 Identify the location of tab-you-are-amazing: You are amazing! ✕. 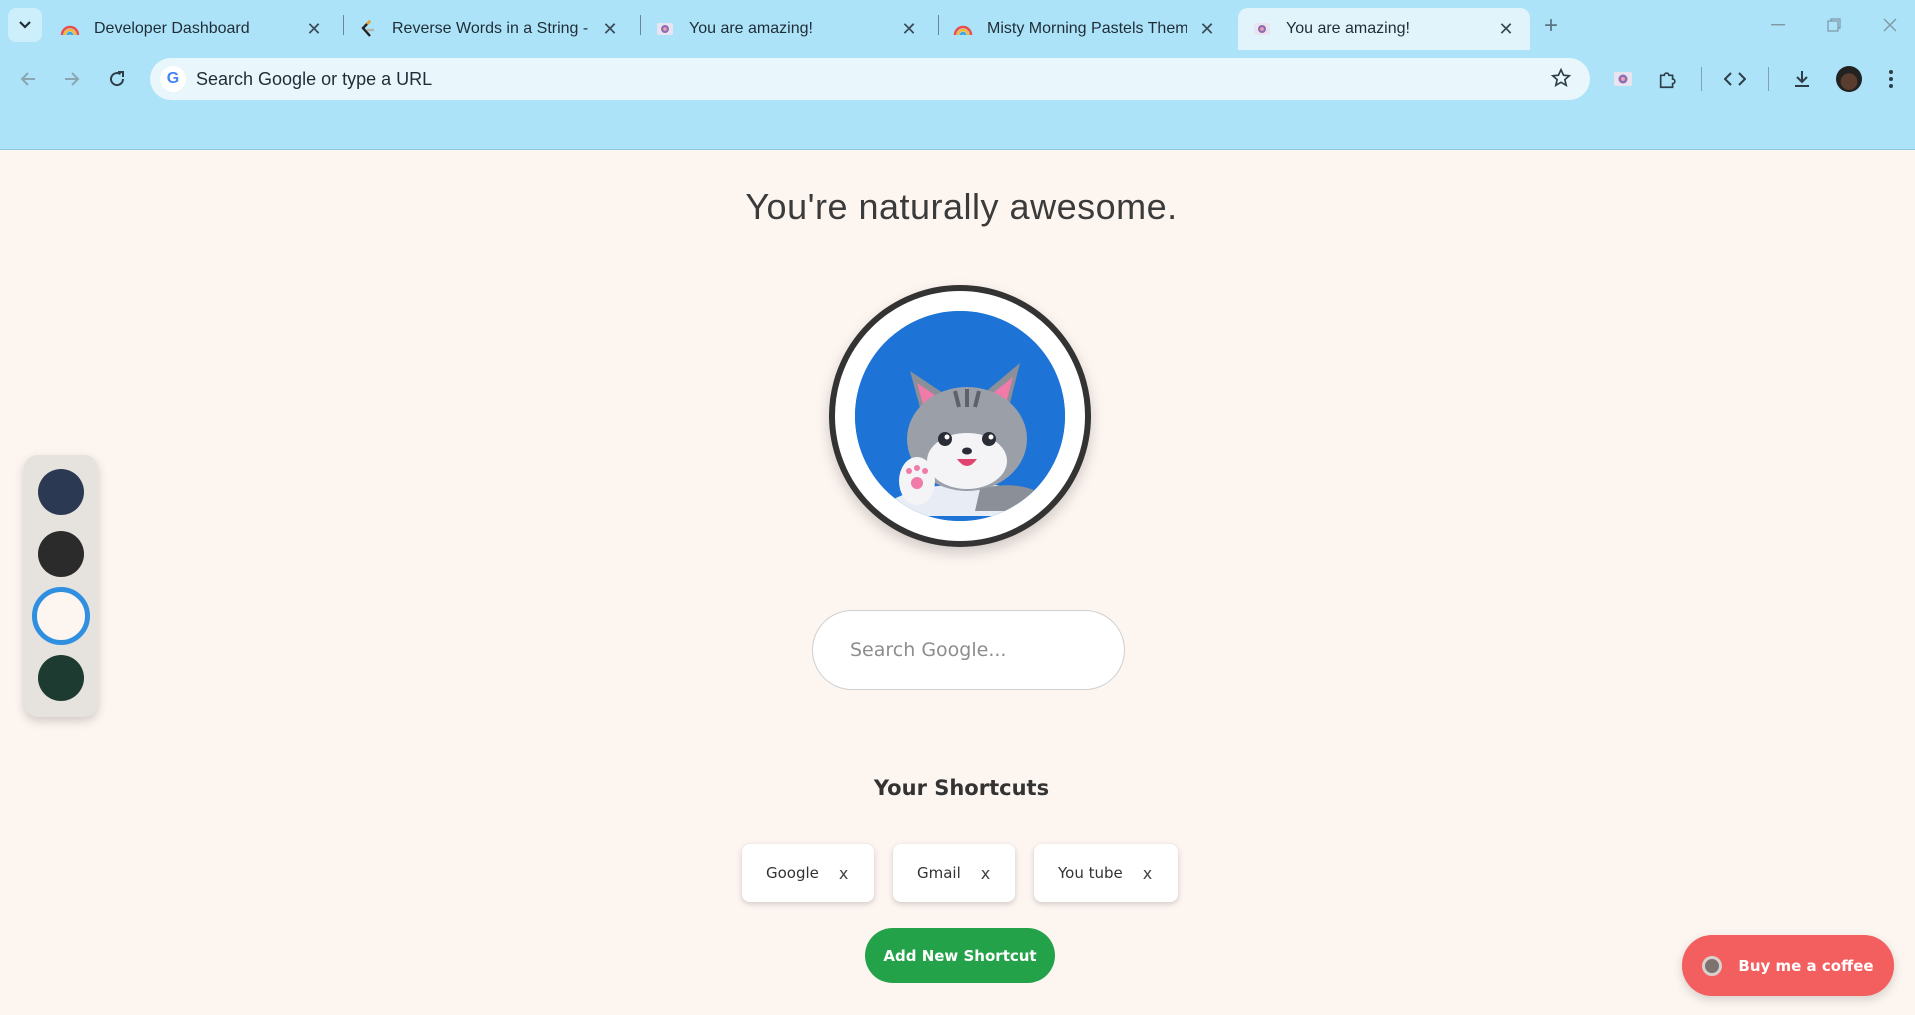
(787, 29).